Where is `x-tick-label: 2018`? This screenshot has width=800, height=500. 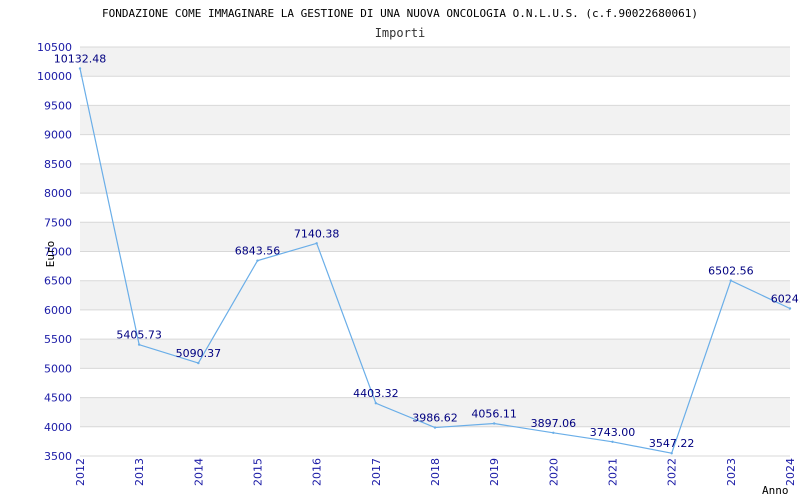
x-tick-label: 2018 is located at coordinates (435, 472).